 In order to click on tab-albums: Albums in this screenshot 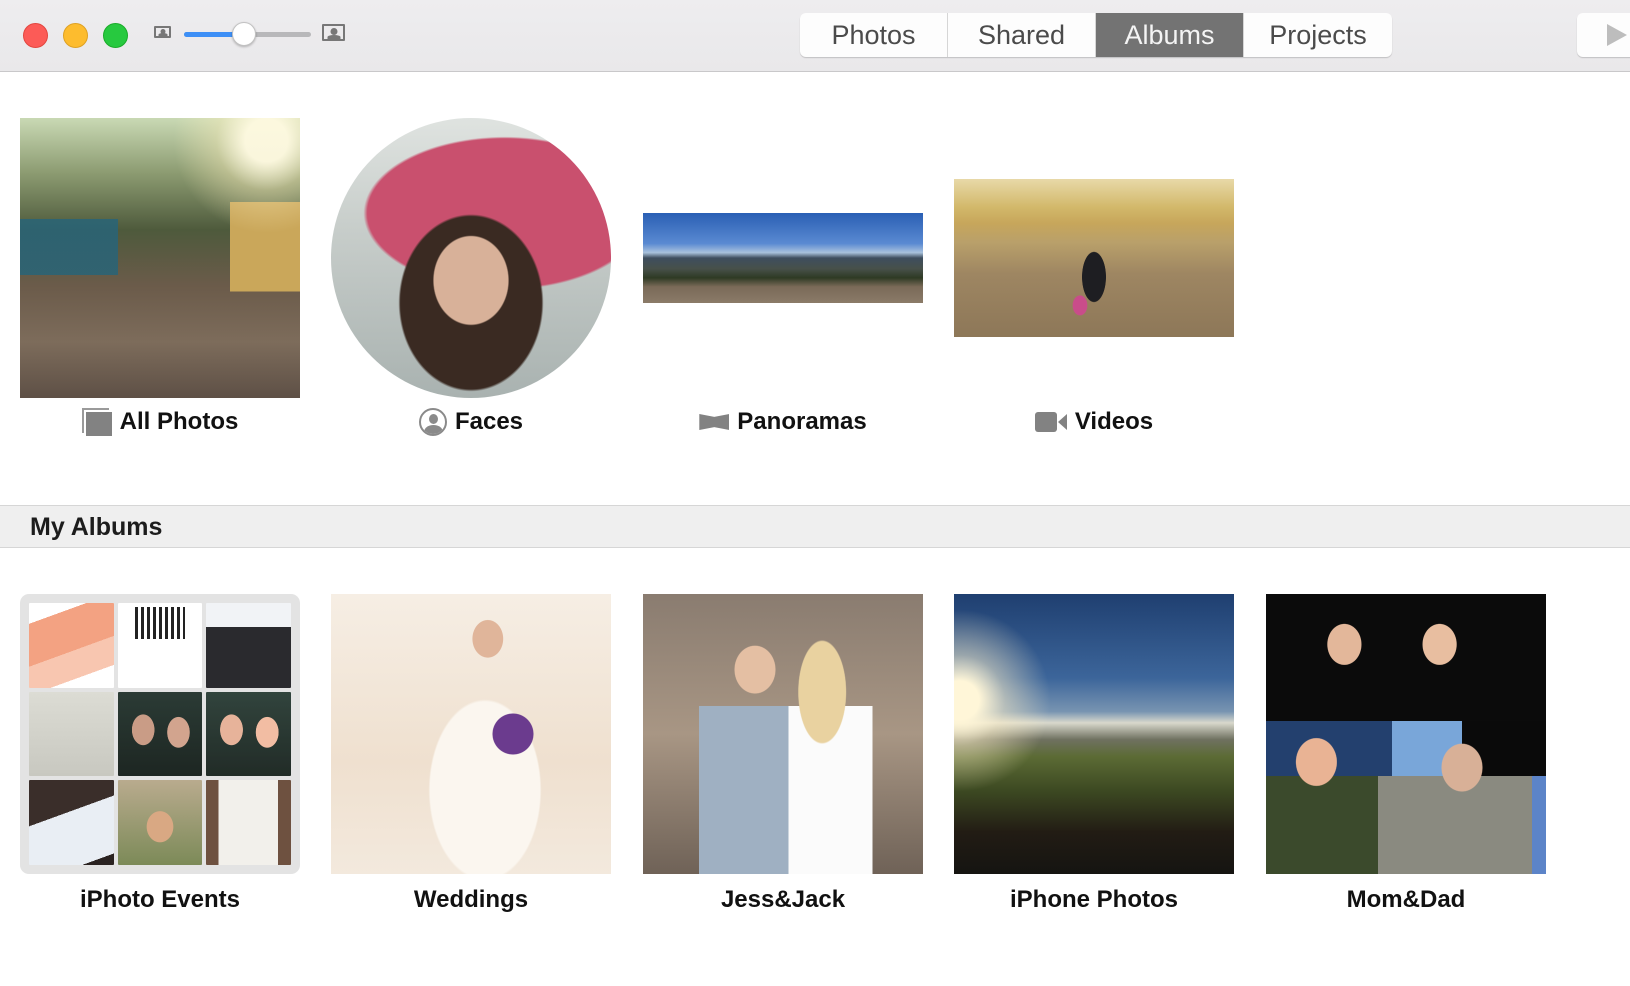, I will do `click(1170, 35)`.